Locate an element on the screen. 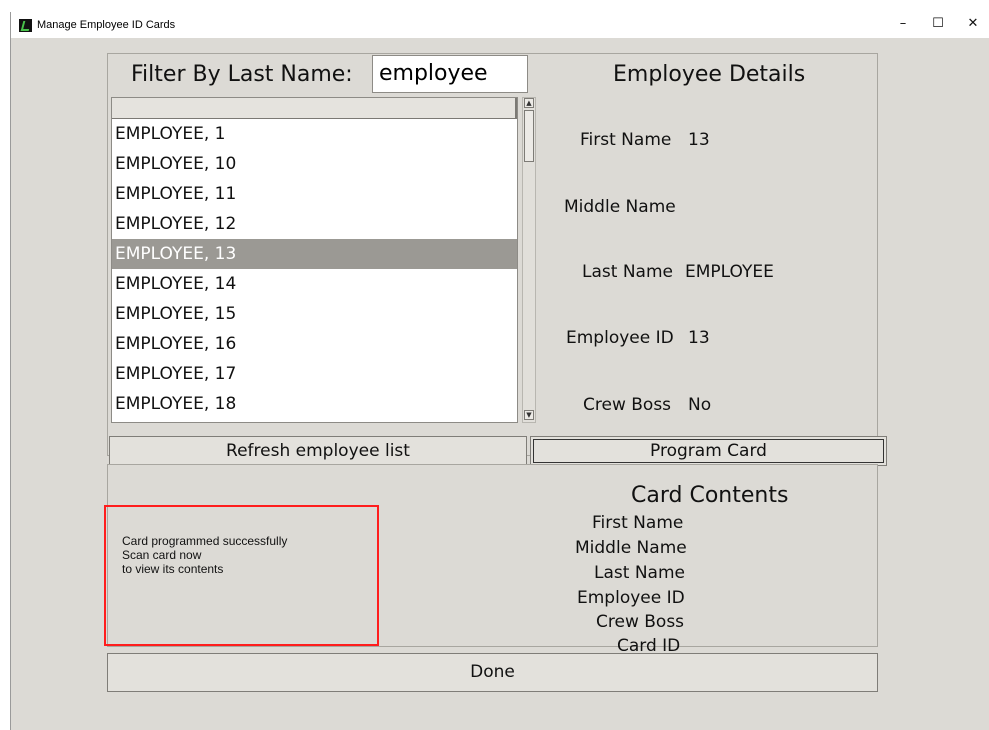 The width and height of the screenshot is (989, 730). employee-id-value: 13 is located at coordinates (699, 338).